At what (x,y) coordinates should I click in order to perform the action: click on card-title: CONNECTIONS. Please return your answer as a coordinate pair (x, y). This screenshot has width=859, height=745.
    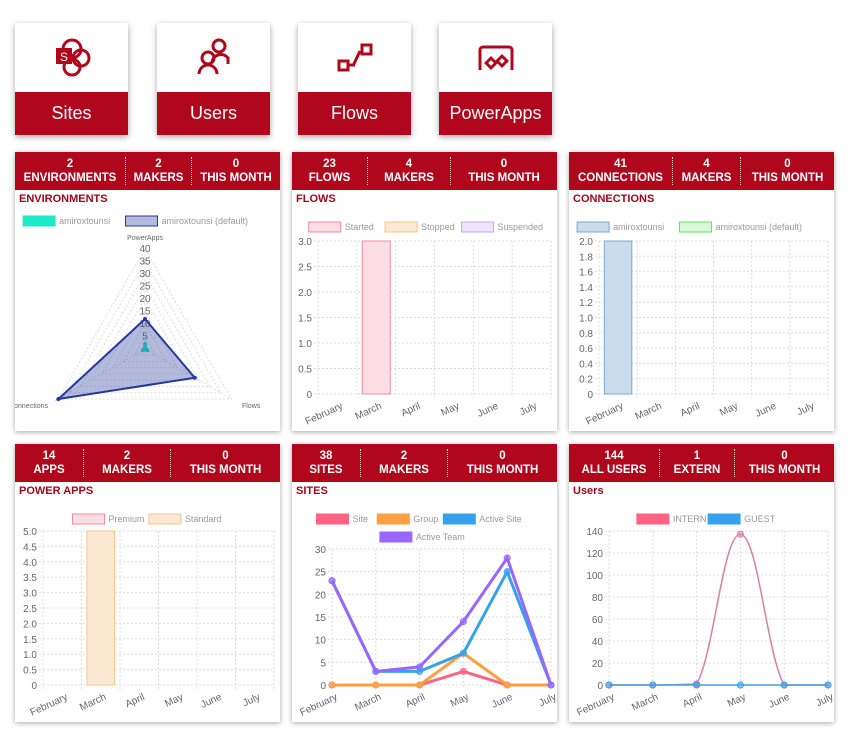
    Looking at the image, I should click on (614, 199).